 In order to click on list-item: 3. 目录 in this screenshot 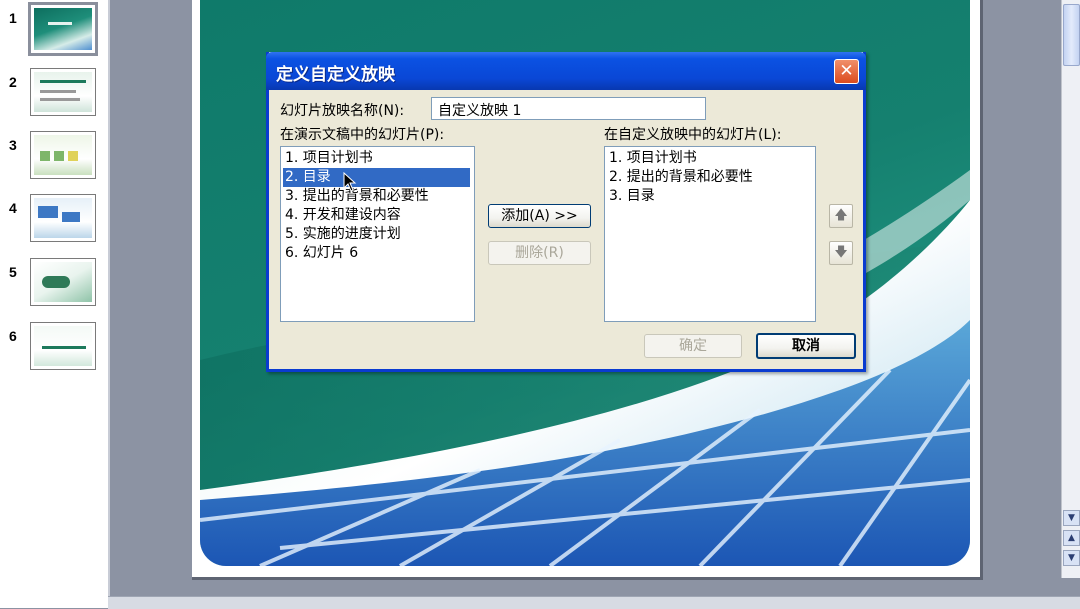, I will do `click(631, 196)`.